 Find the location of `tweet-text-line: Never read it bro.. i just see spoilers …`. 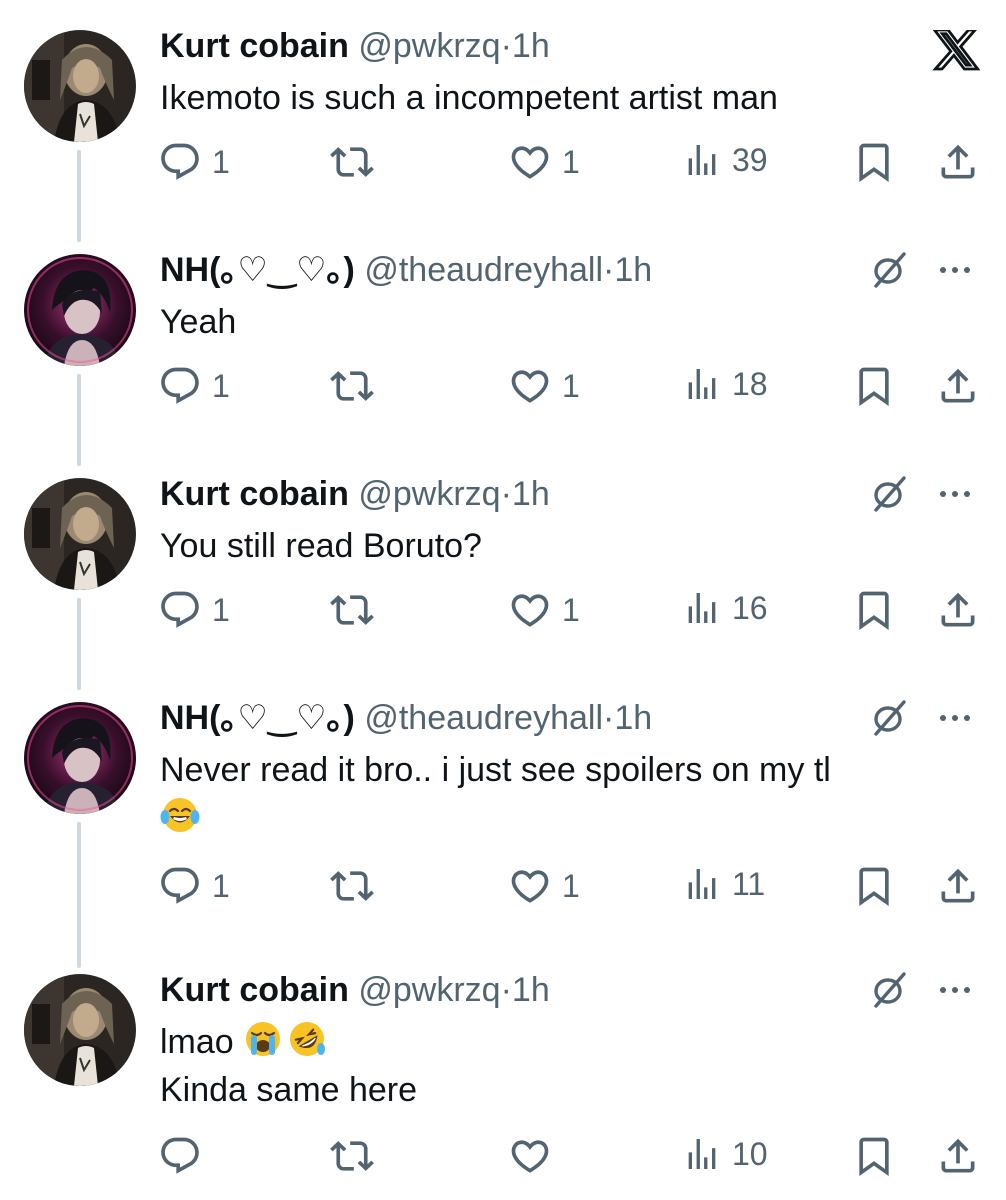

tweet-text-line: Never read it bro.. i just see spoilers … is located at coordinates (495, 770).